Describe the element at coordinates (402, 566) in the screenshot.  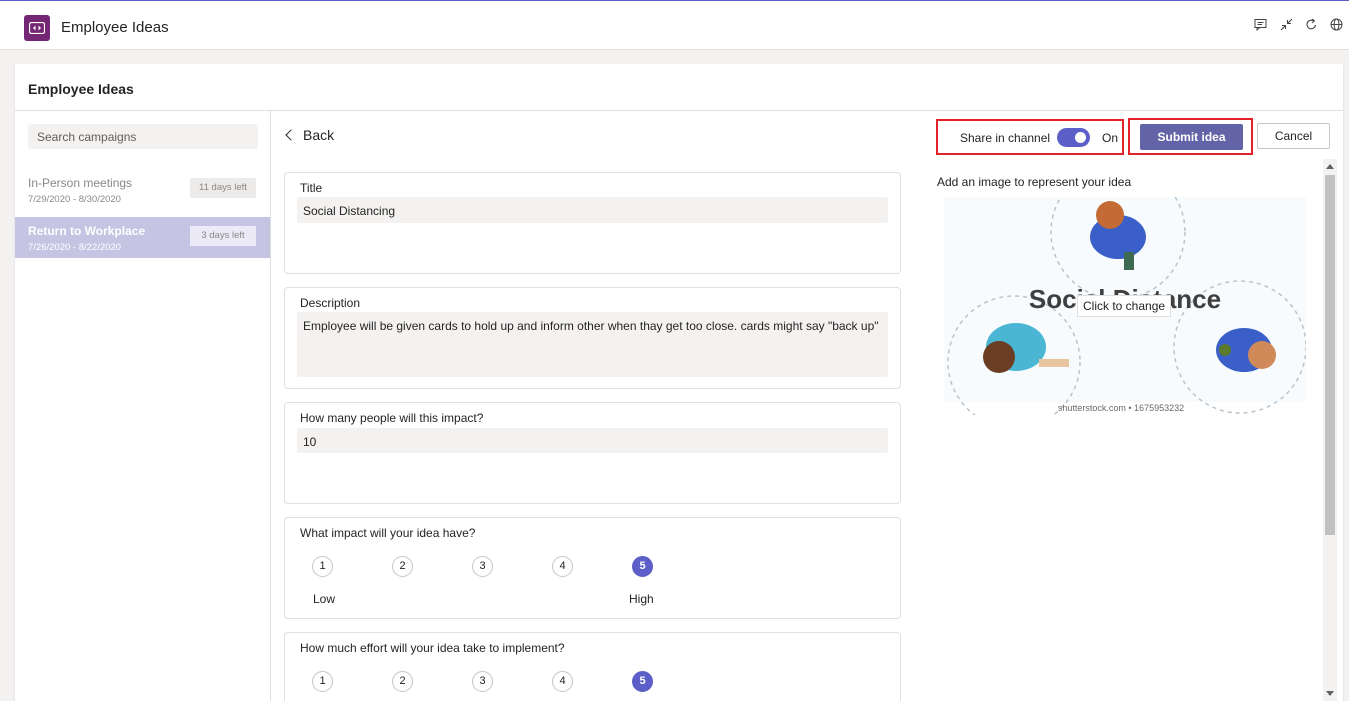
I see `impact-rating-2: 2` at that location.